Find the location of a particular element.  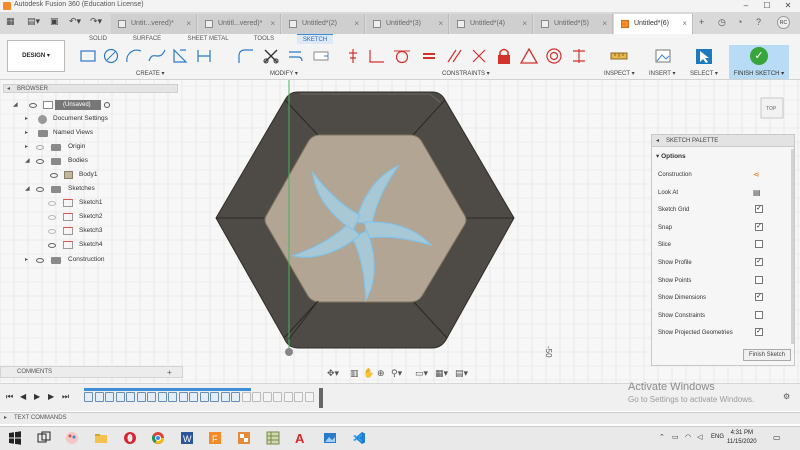

job-status-icon: ◷ is located at coordinates (722, 22).